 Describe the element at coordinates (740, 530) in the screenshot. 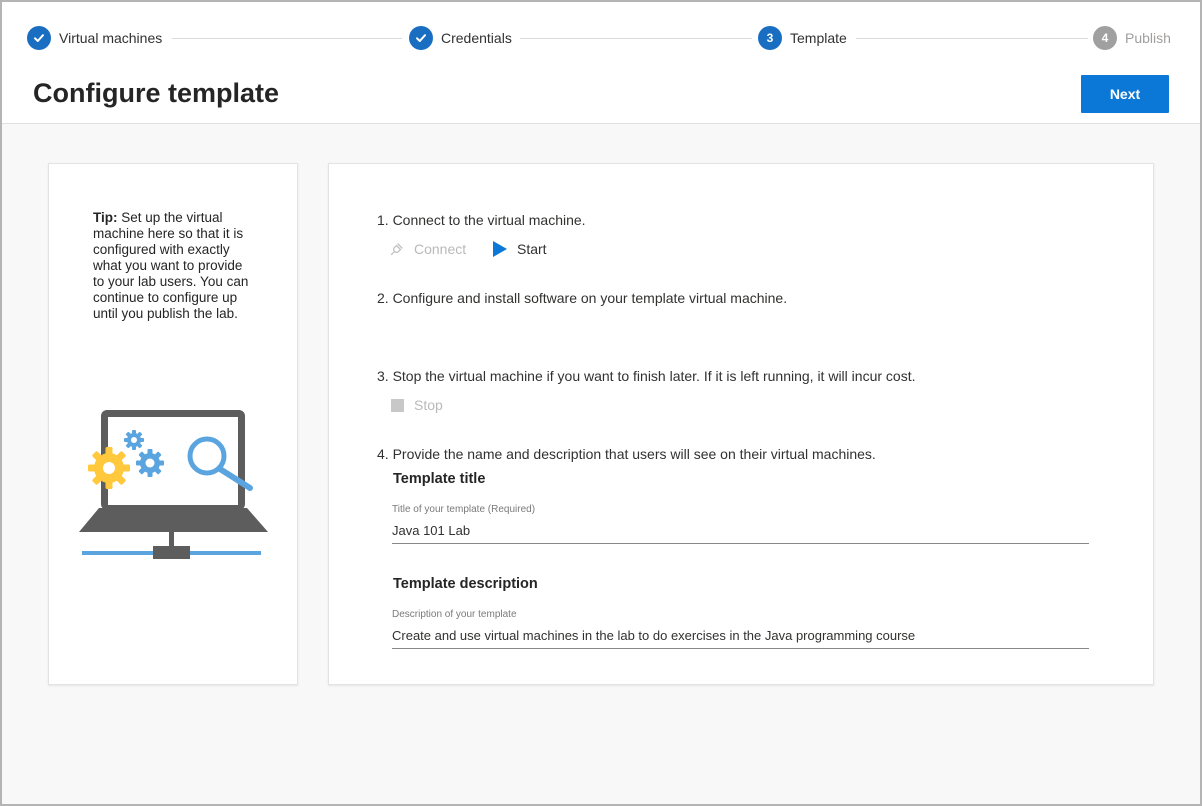

I see `template-title-input` at that location.